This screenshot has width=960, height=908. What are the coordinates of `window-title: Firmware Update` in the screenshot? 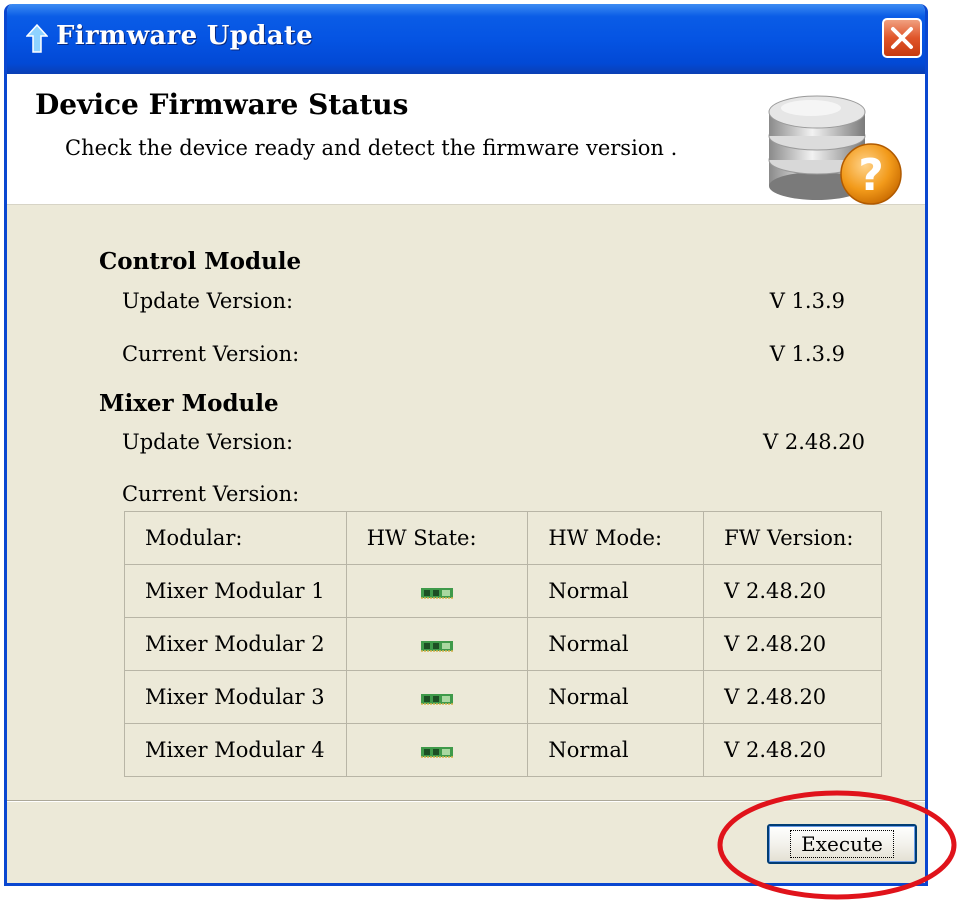 It's located at (184, 36).